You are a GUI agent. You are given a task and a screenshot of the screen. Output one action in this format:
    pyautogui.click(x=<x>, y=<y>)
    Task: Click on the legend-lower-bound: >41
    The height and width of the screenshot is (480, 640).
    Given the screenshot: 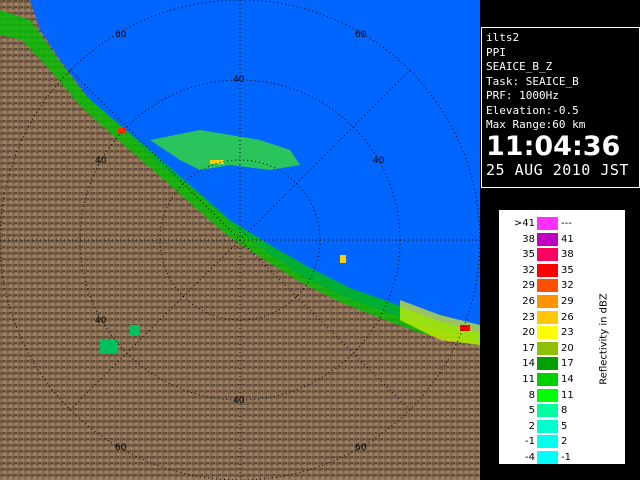 What is the action you would take?
    pyautogui.click(x=524, y=223)
    